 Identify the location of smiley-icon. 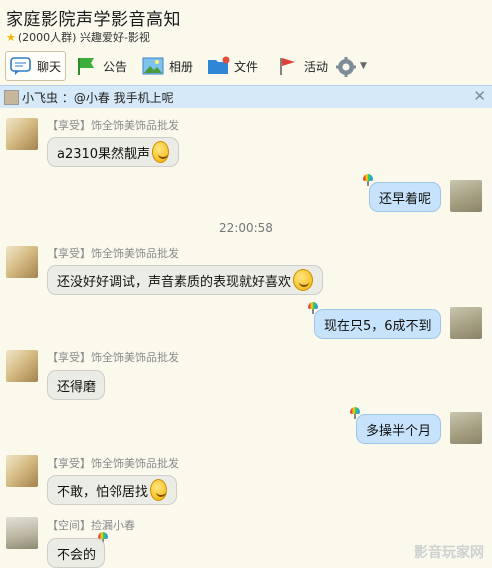
(160, 152).